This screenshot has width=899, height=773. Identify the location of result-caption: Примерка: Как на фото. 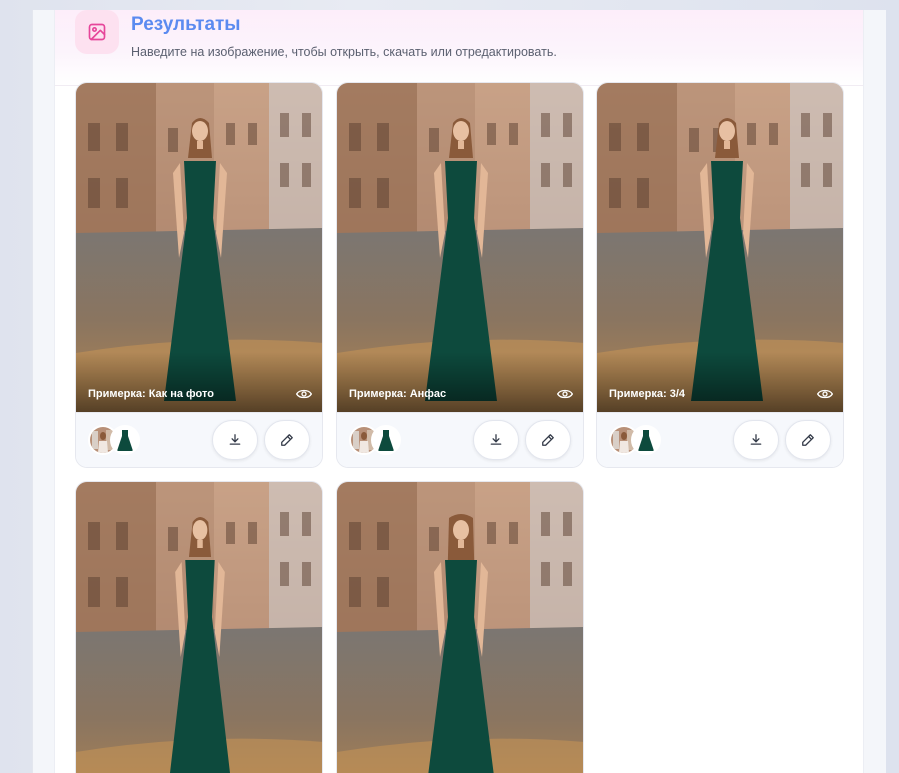
(151, 394).